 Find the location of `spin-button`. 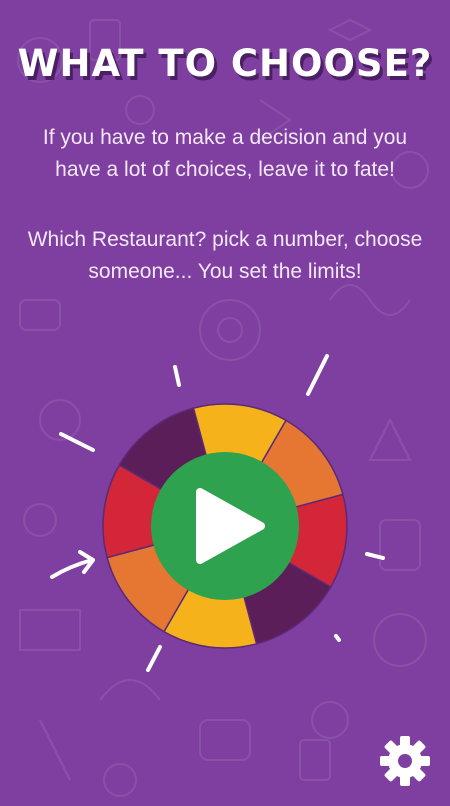

spin-button is located at coordinates (225, 526).